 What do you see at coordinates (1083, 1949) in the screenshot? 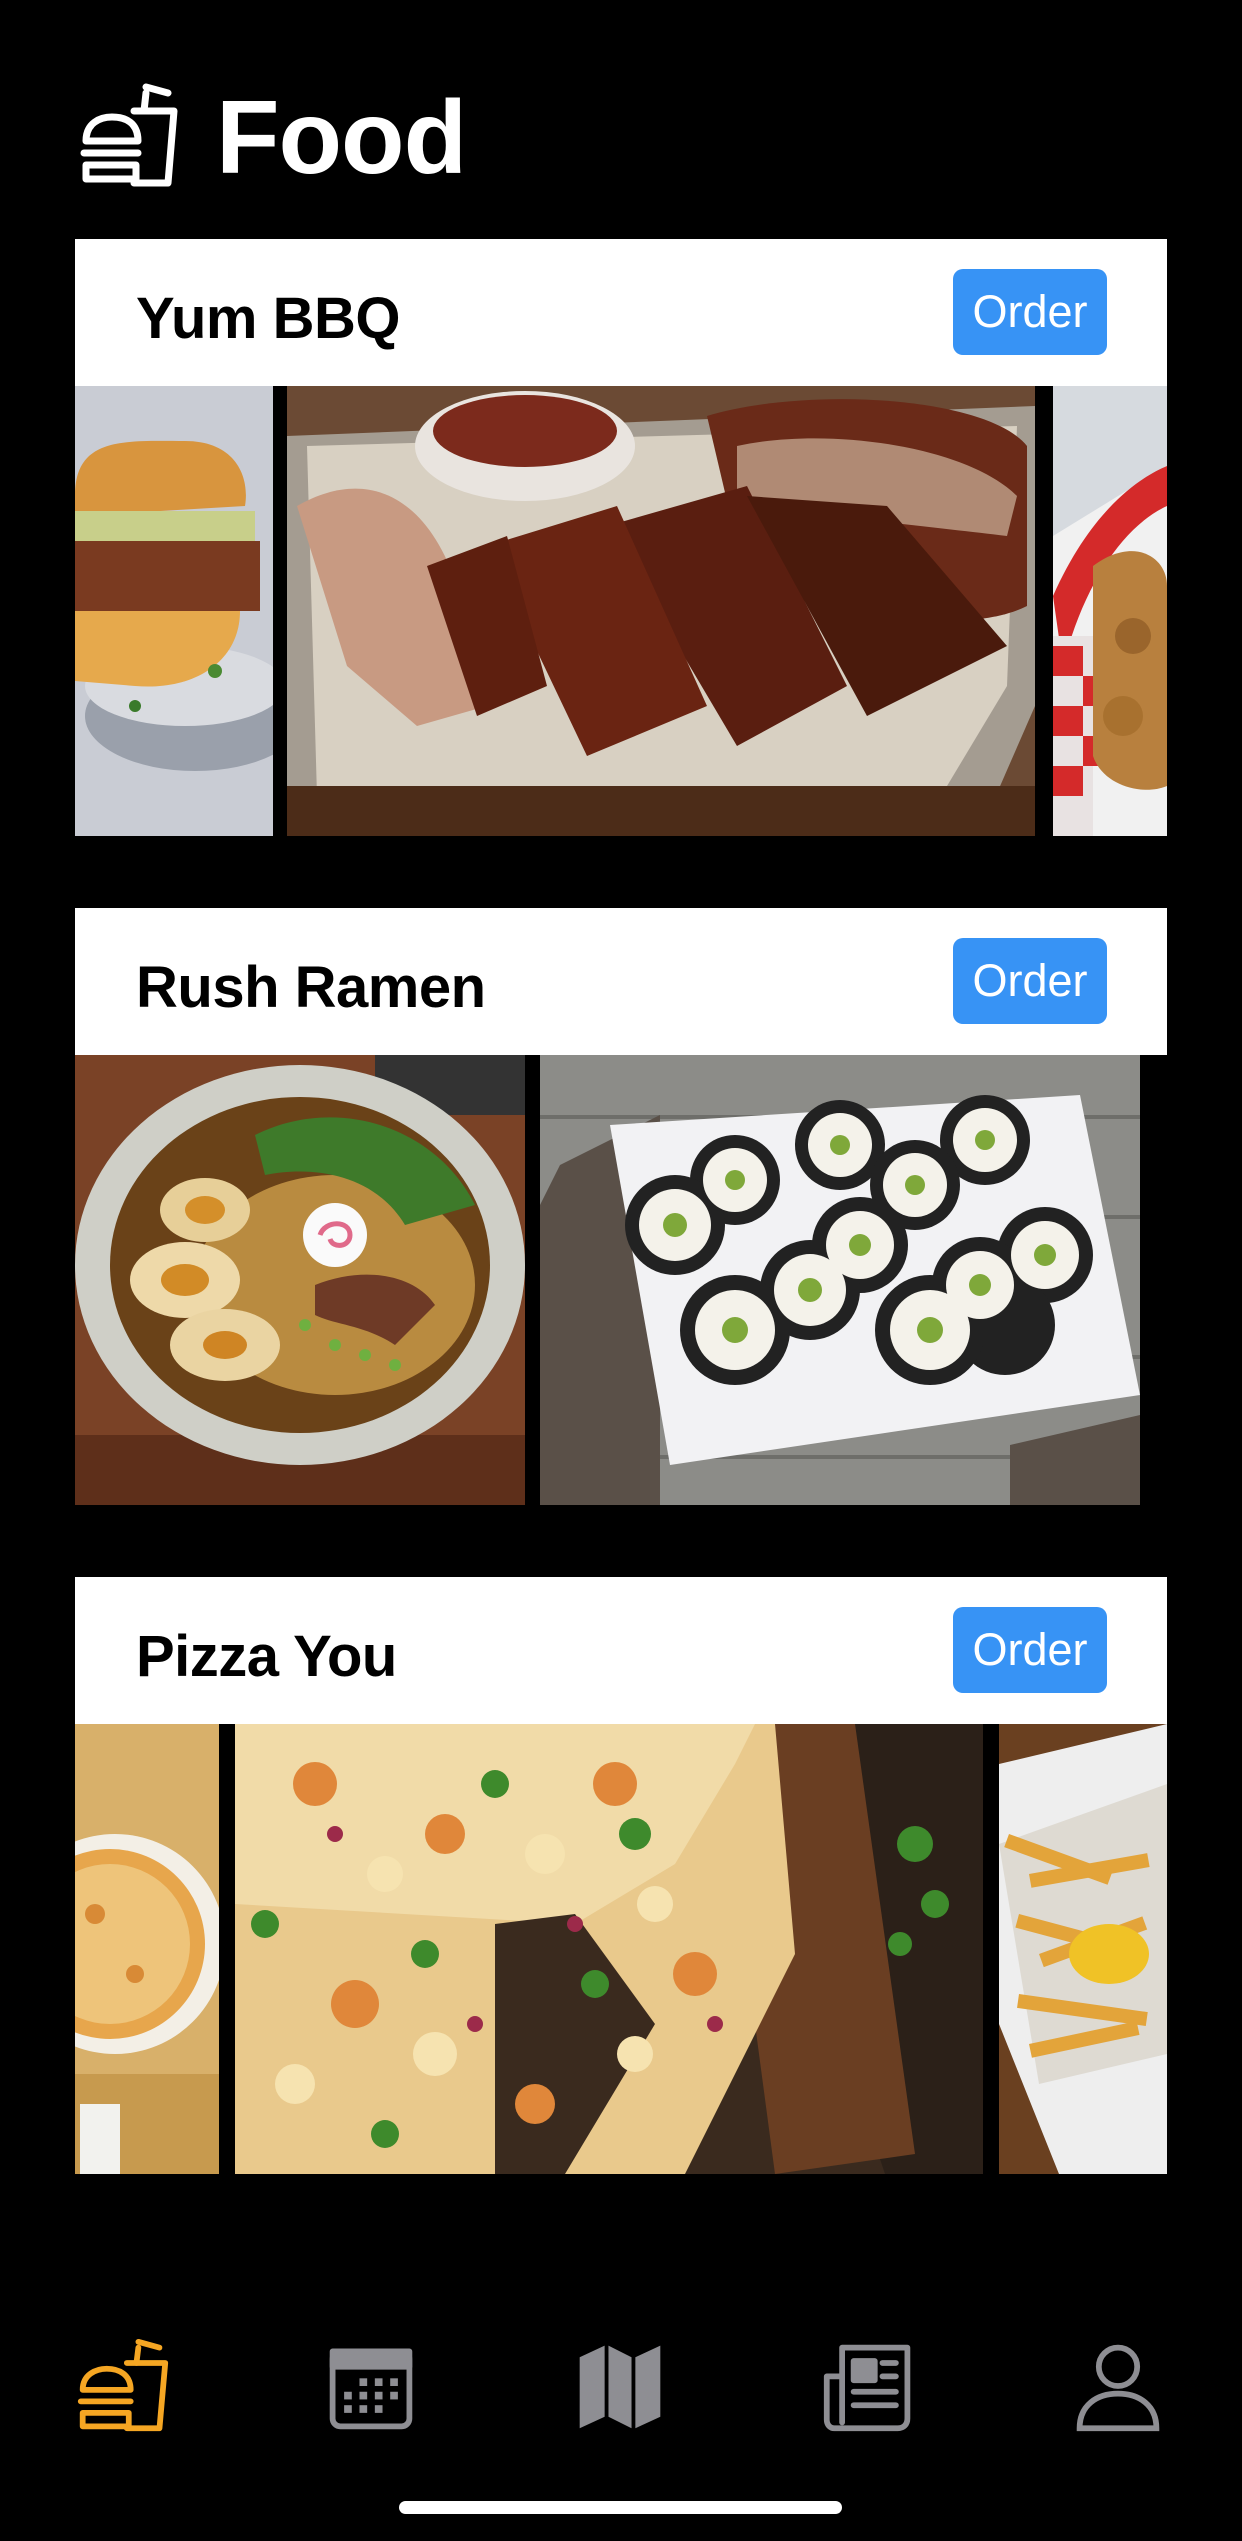
I see `food-photo-fries` at bounding box center [1083, 1949].